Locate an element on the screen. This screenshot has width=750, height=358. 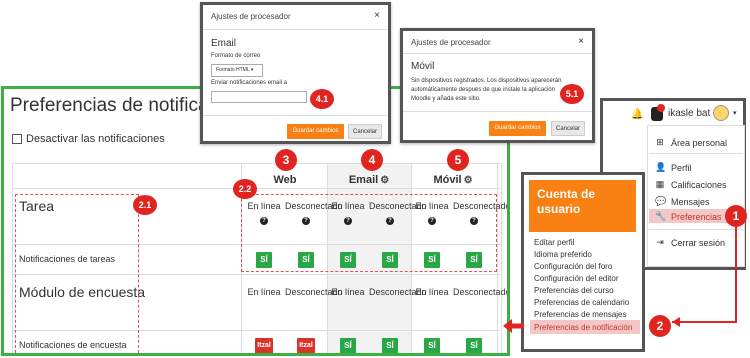
annotation-arrows is located at coordinates (620, 279).